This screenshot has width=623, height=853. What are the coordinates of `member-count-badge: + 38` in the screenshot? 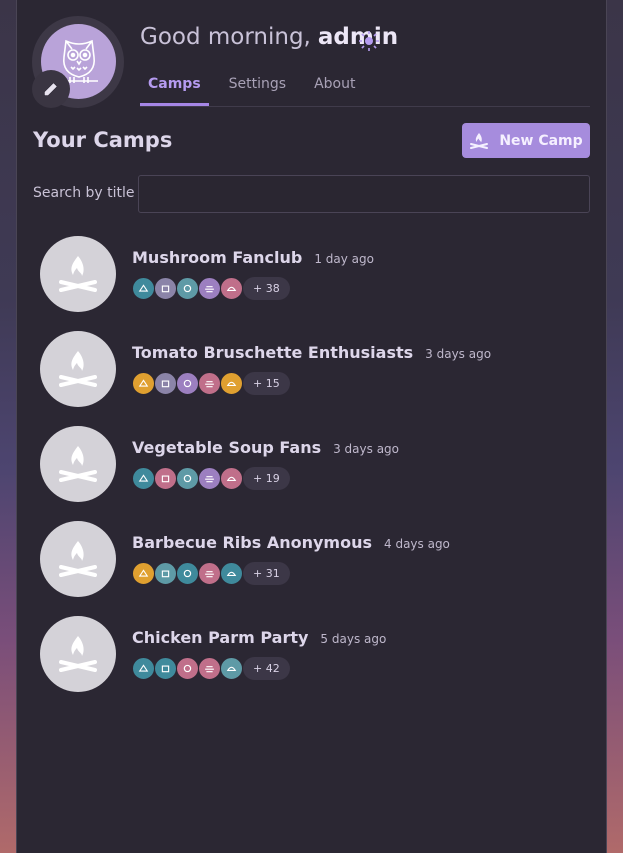 It's located at (266, 288).